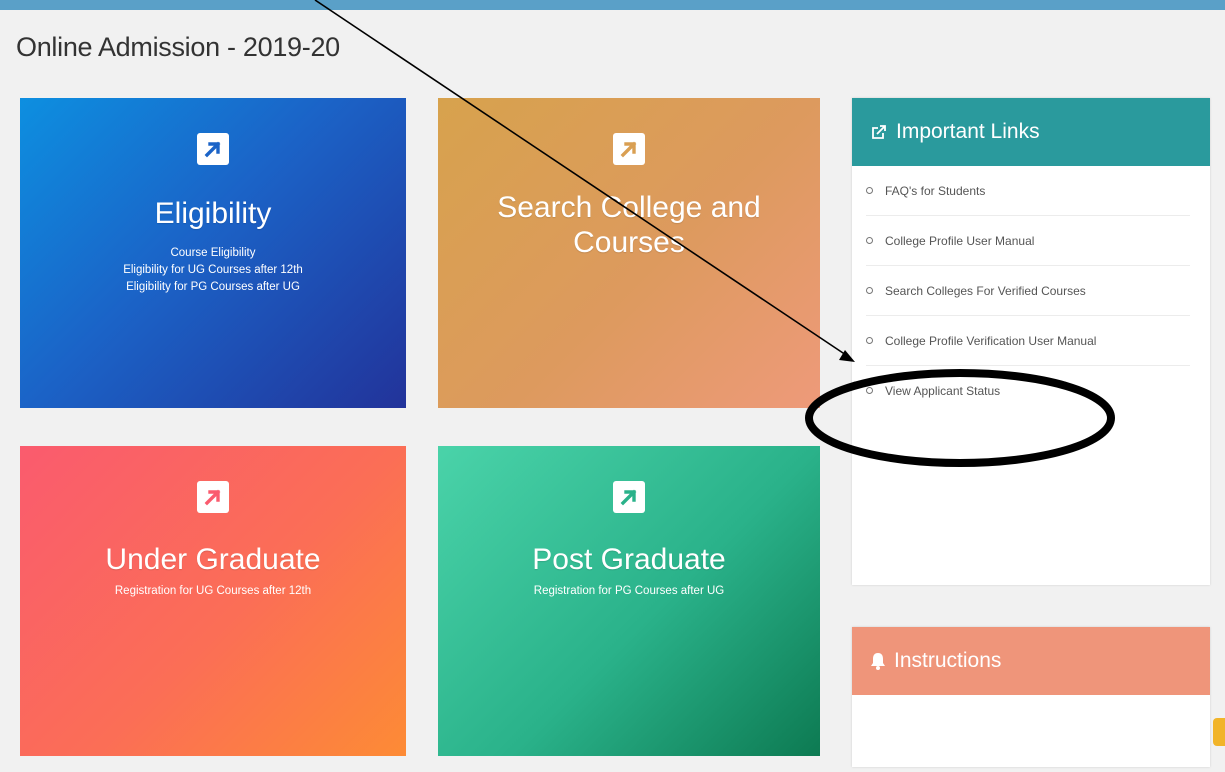 The height and width of the screenshot is (772, 1225). Describe the element at coordinates (943, 390) in the screenshot. I see `link-label: View Applicant Status` at that location.